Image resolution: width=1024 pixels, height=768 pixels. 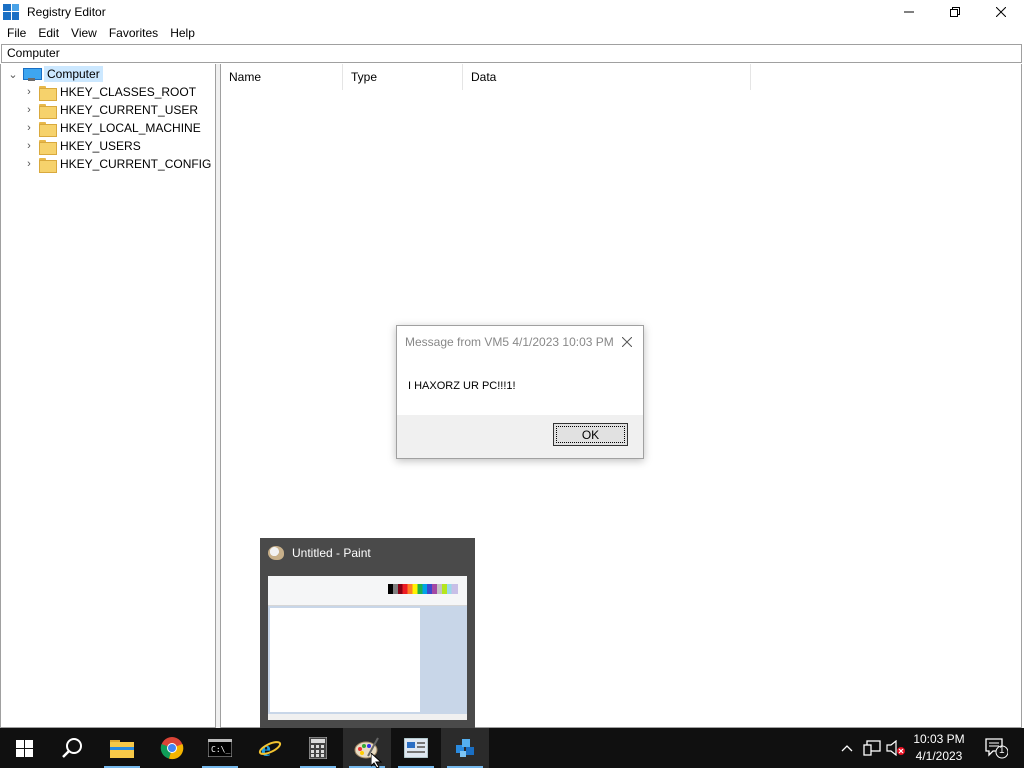 I want to click on cmd-icon: C:\_, so click(x=220, y=748).